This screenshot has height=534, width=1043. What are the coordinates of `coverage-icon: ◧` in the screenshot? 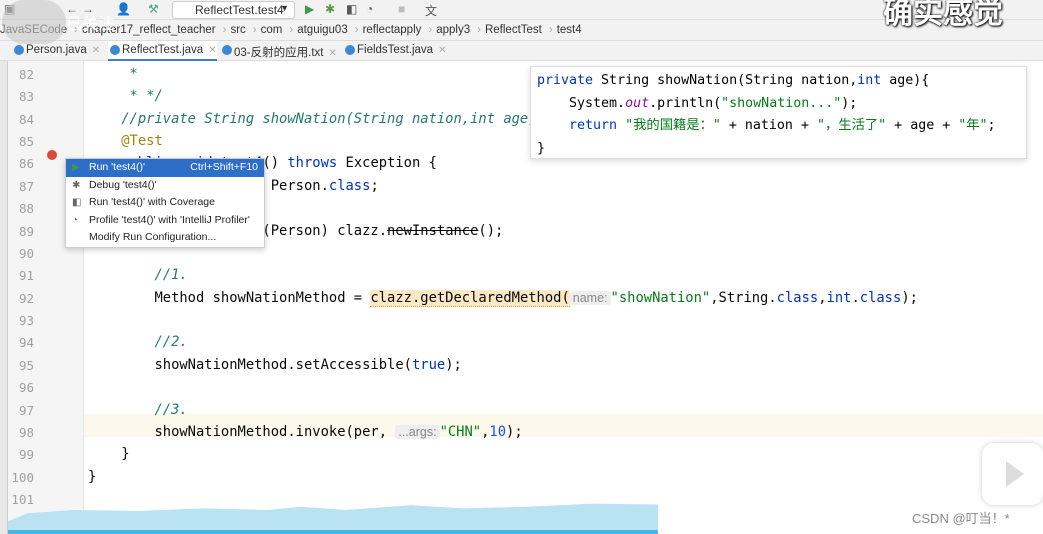 It's located at (351, 9).